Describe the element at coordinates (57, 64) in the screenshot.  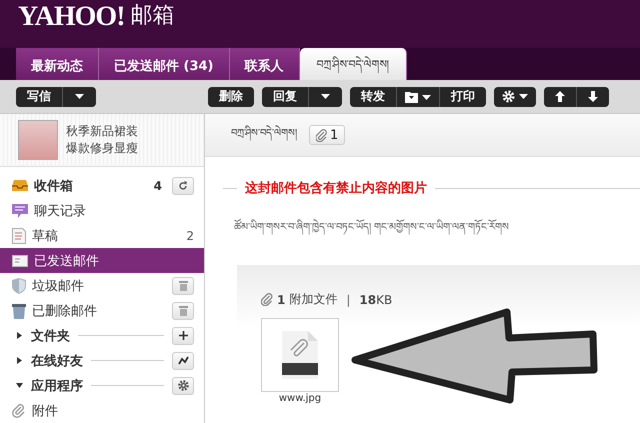
I see `tab: 最新动态` at that location.